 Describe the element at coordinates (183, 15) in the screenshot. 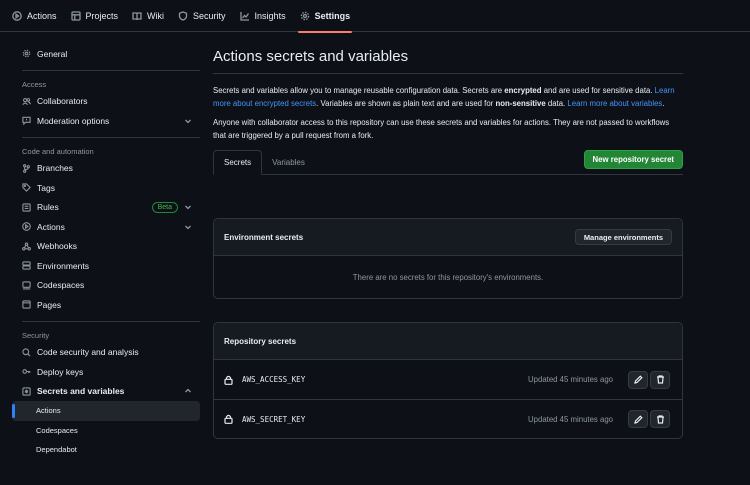

I see `shield-icon` at that location.